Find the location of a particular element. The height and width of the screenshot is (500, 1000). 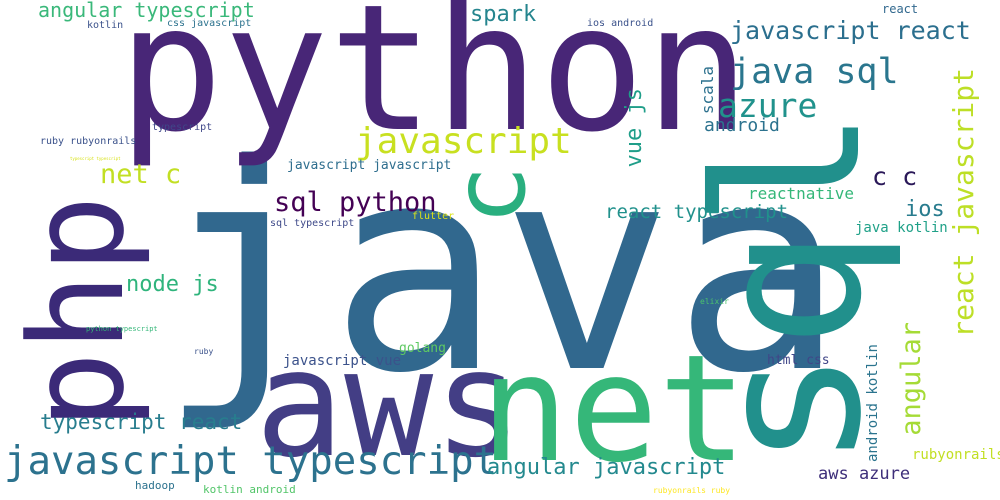

word-hadoop: hadoop is located at coordinates (155, 485).